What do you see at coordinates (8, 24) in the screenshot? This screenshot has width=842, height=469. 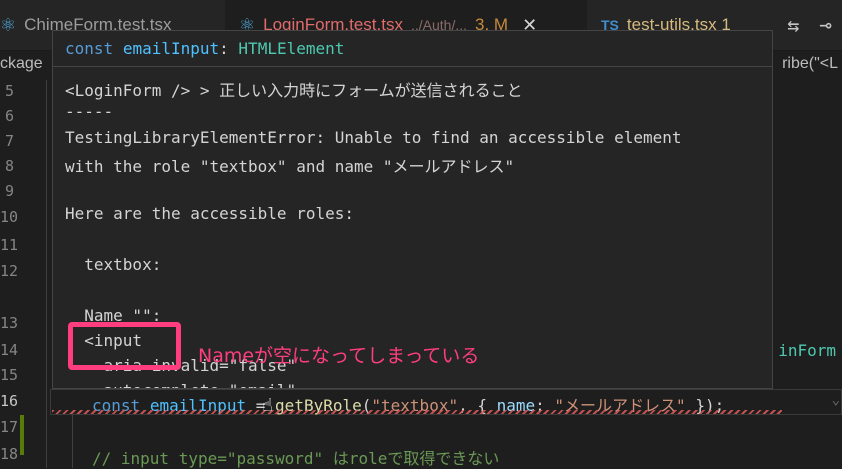 I see `react-icon: ⚛` at bounding box center [8, 24].